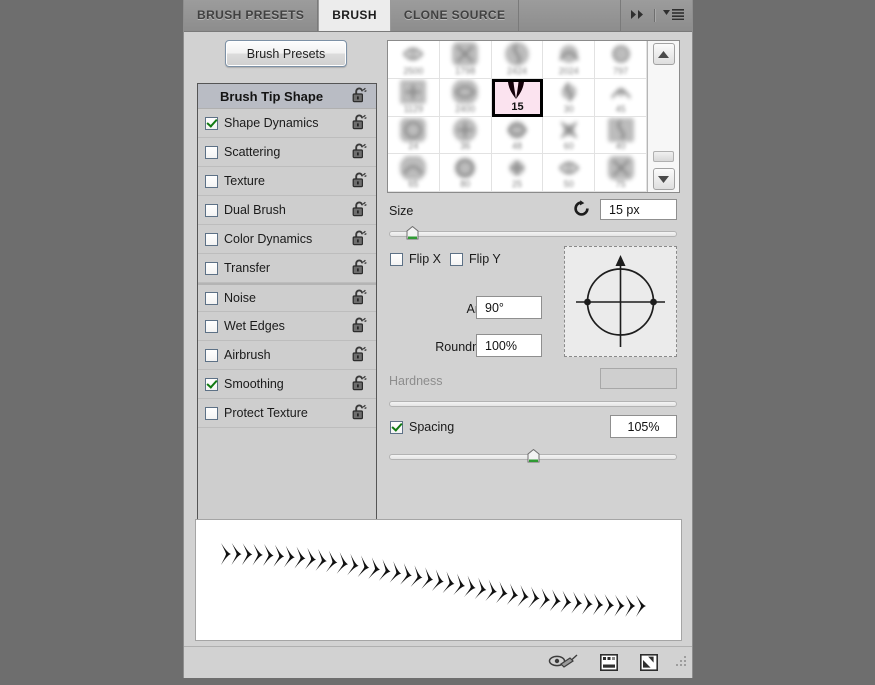 The width and height of the screenshot is (875, 685). Describe the element at coordinates (286, 53) in the screenshot. I see `brush-presets-button: Brush Presets` at that location.